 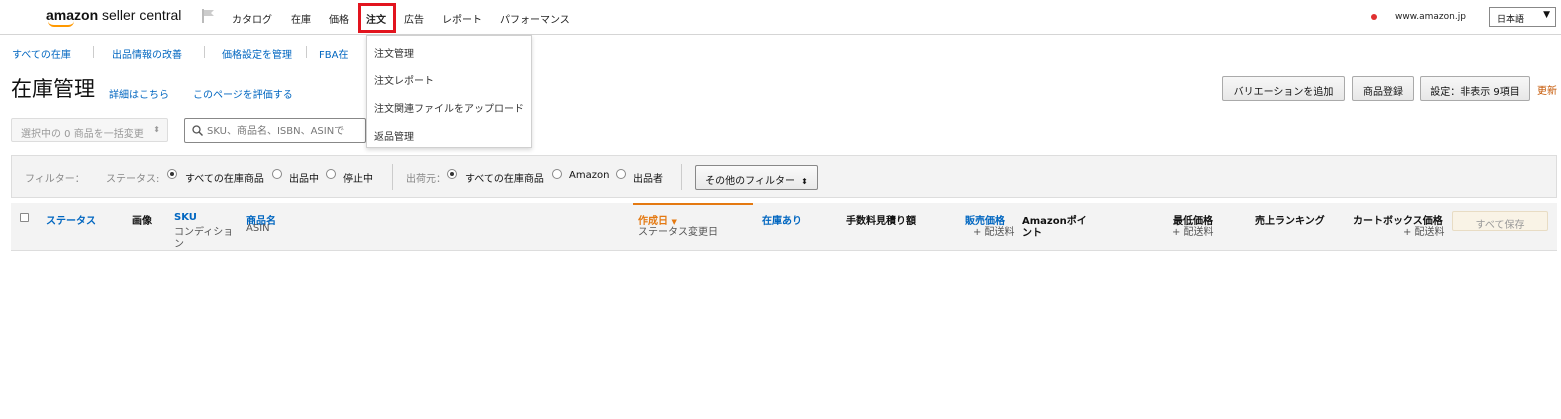 I want to click on search-input, so click(x=284, y=131).